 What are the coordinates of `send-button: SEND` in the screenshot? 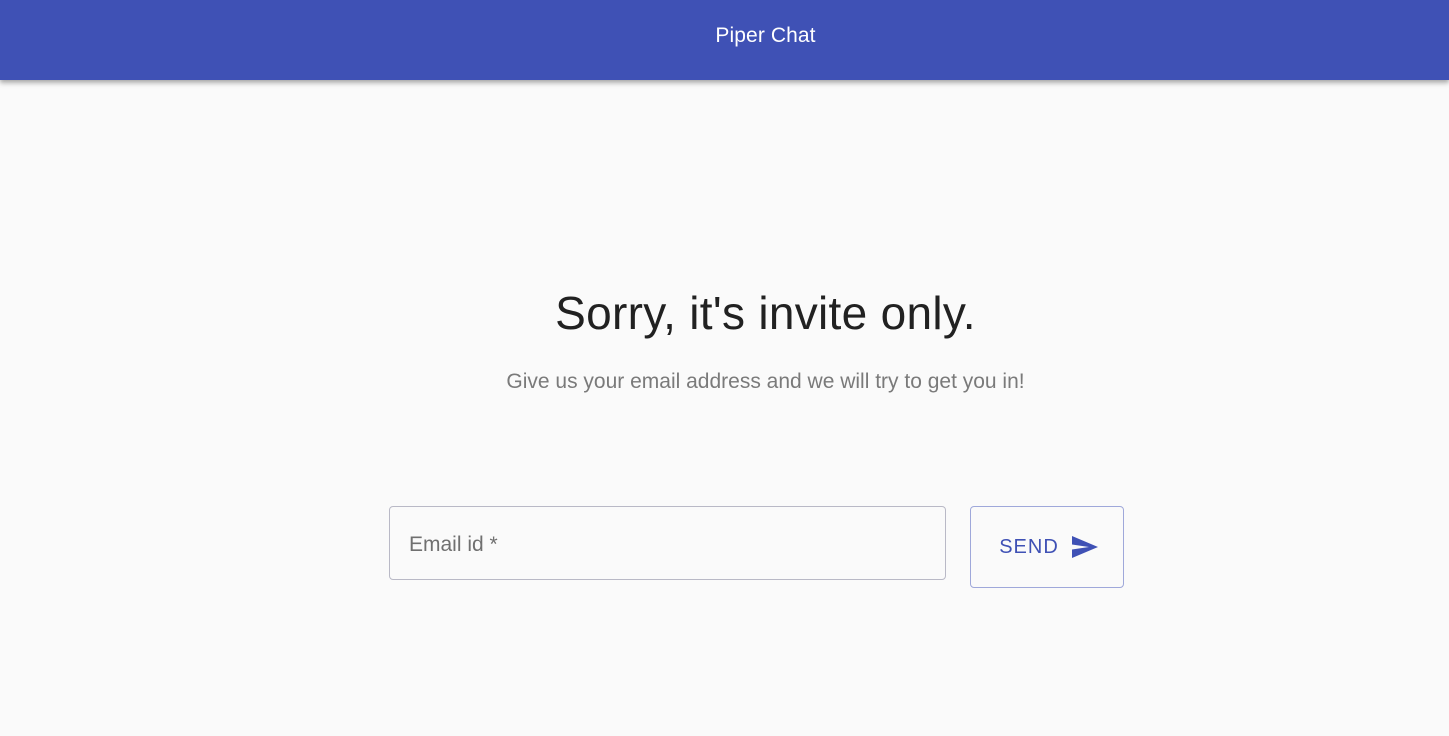 It's located at (1047, 547).